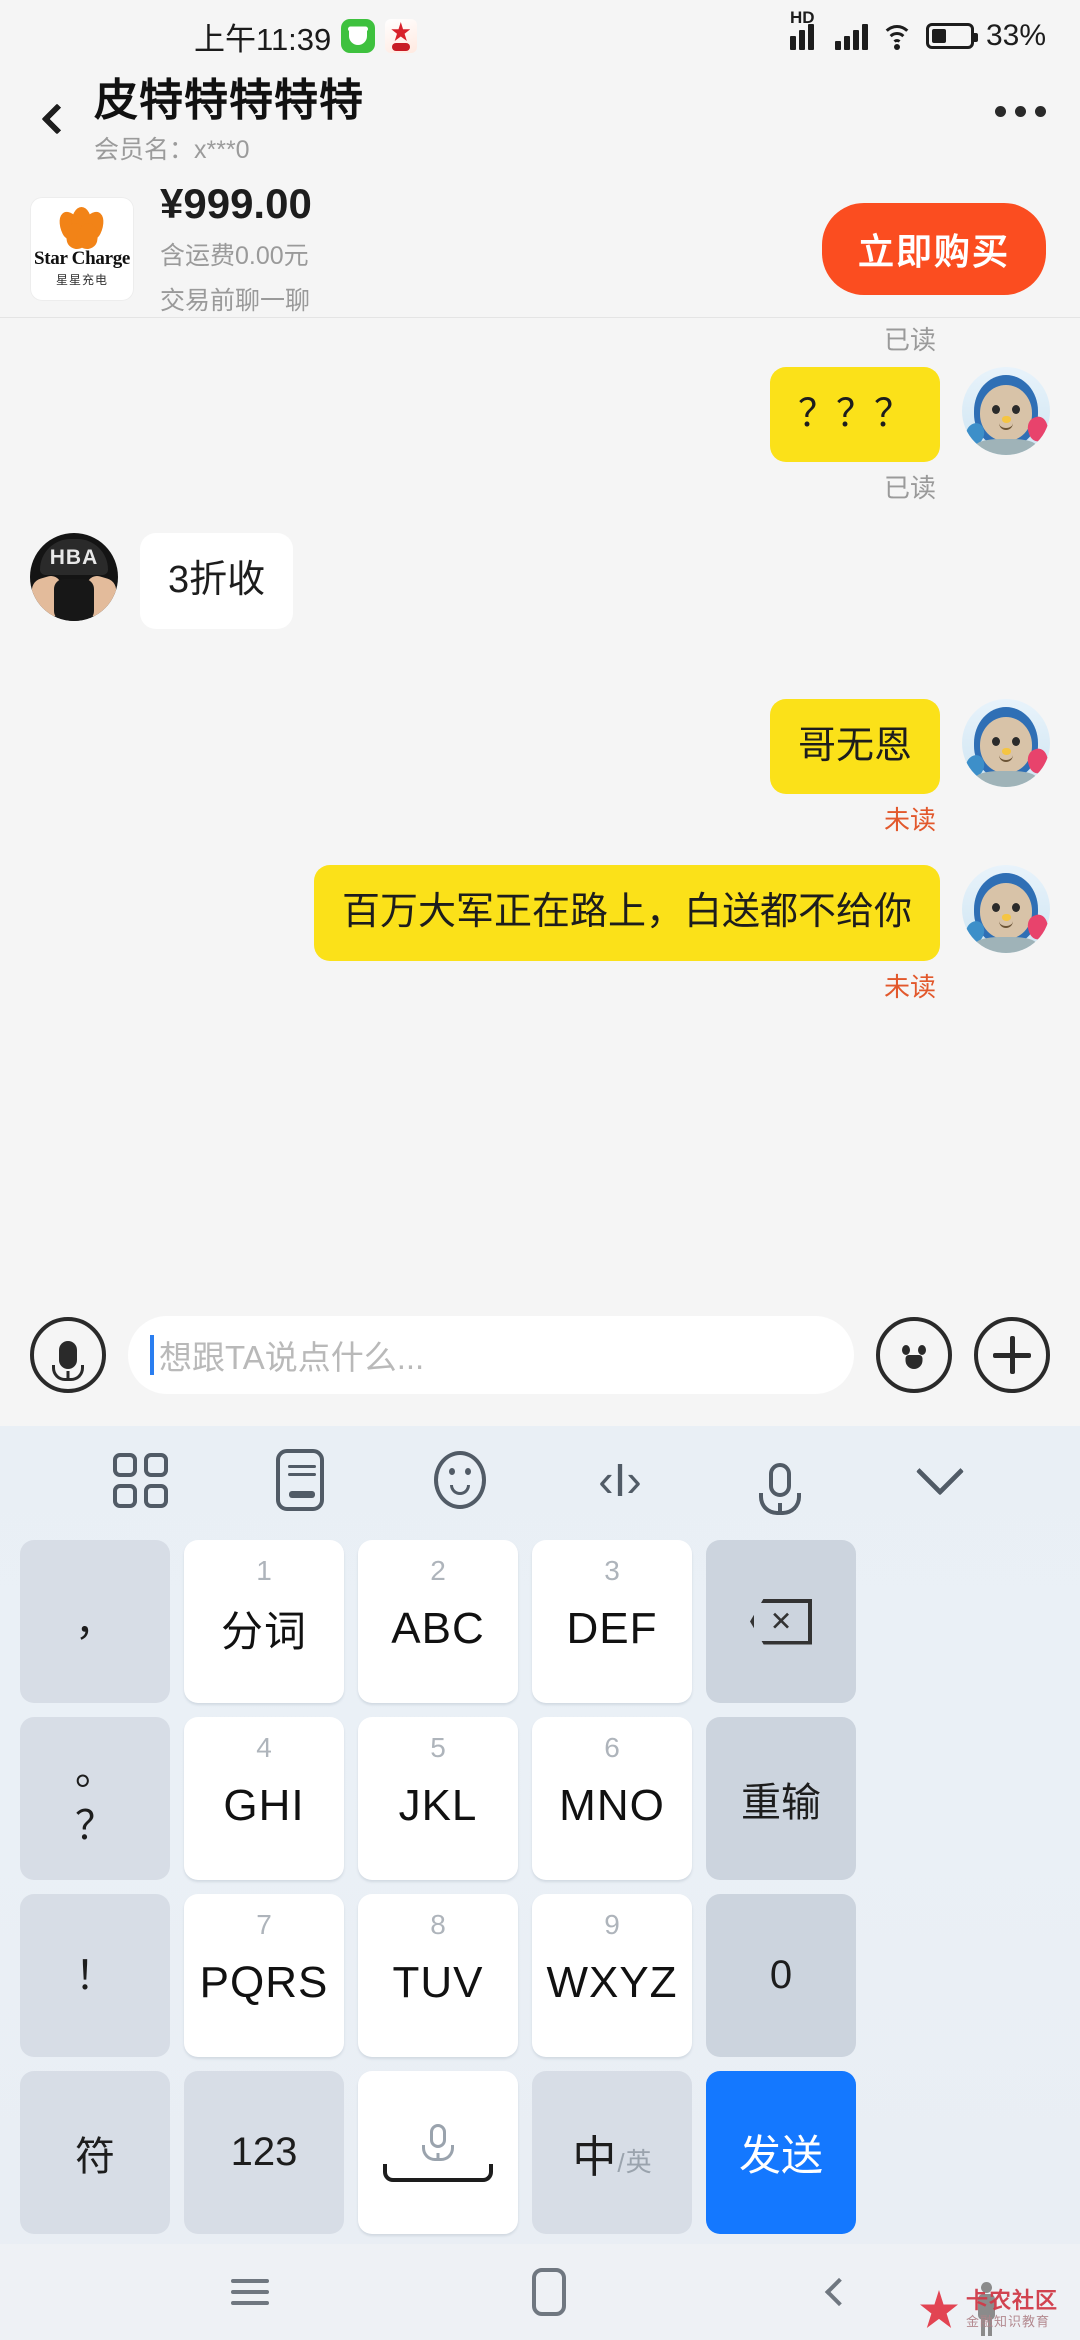  I want to click on message-bubble: 3折收, so click(217, 581).